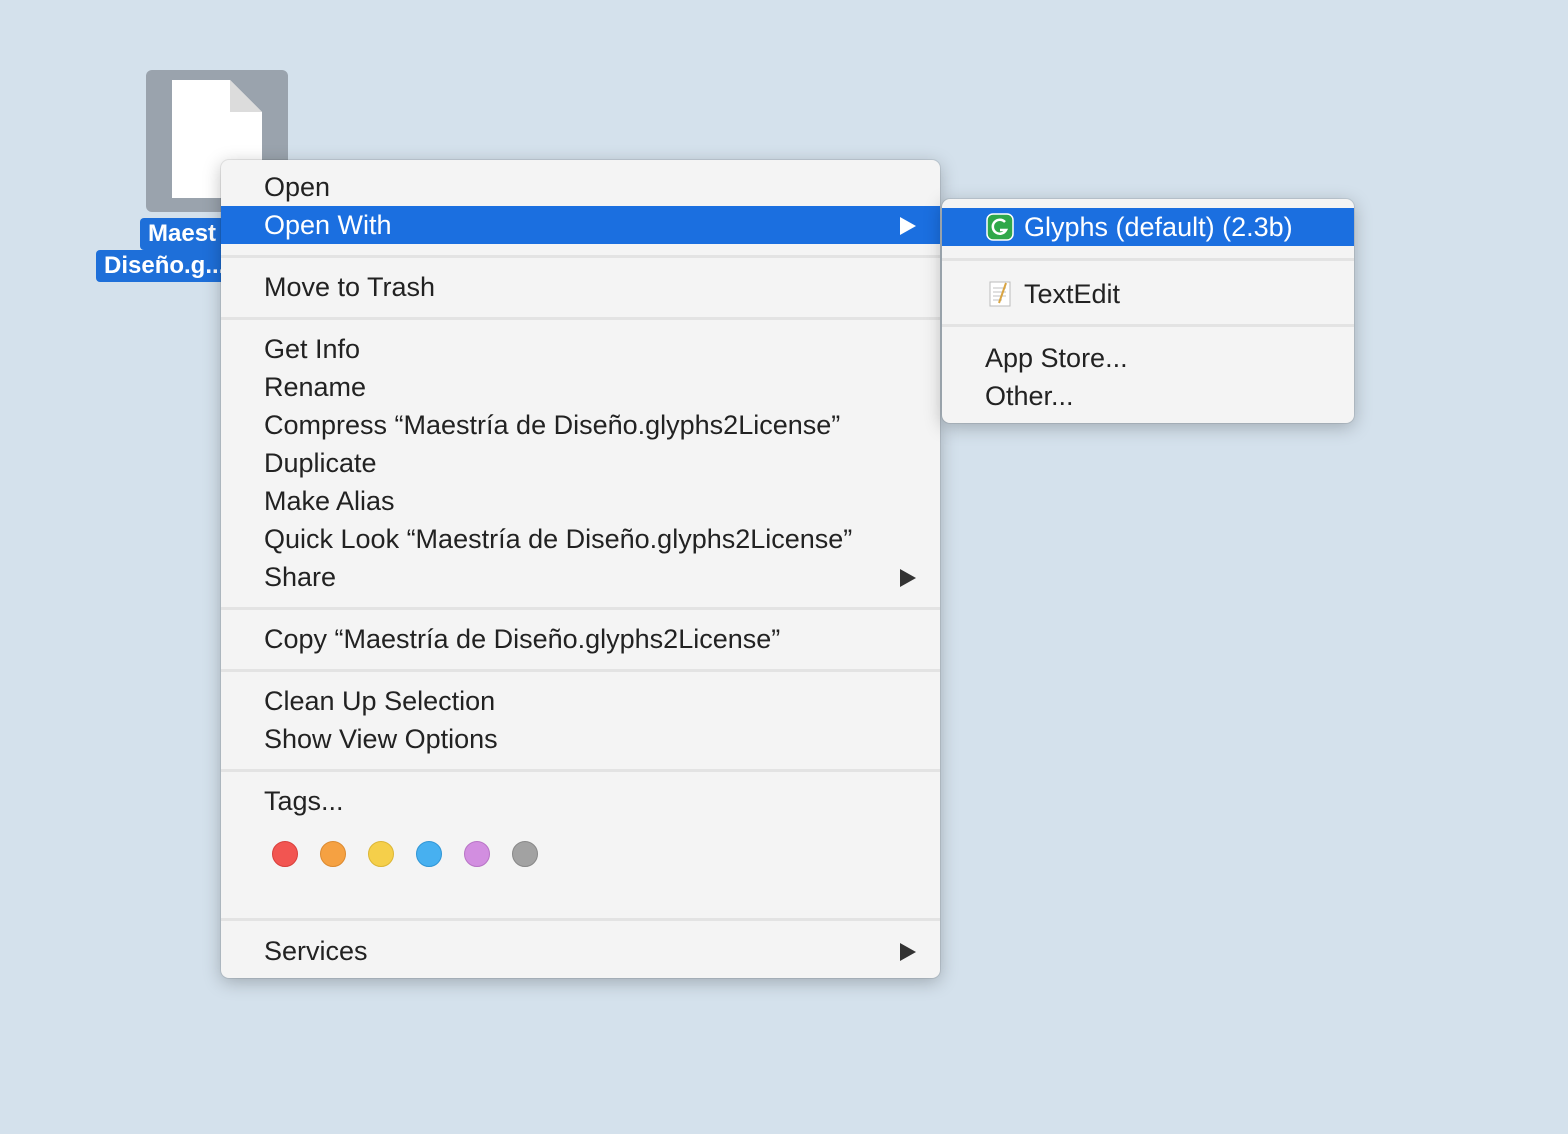 The width and height of the screenshot is (1568, 1134). What do you see at coordinates (580, 639) in the screenshot?
I see `menu-item-copy: Copy “Maestría de Diseño.glyphs2License”` at bounding box center [580, 639].